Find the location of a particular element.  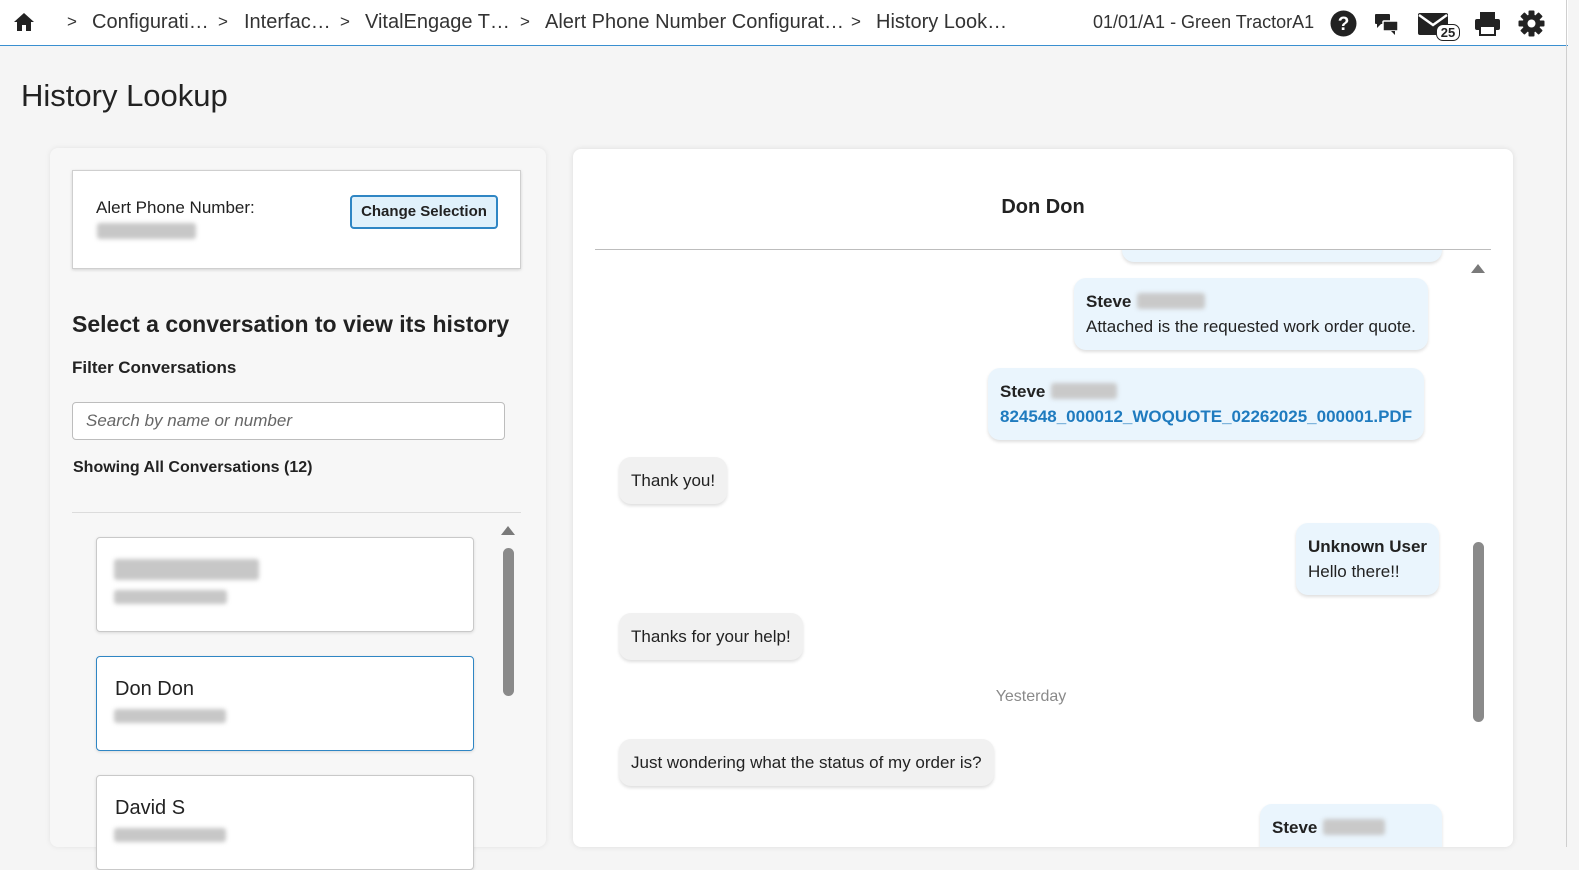

message-text: Hello there!! is located at coordinates (1354, 571).